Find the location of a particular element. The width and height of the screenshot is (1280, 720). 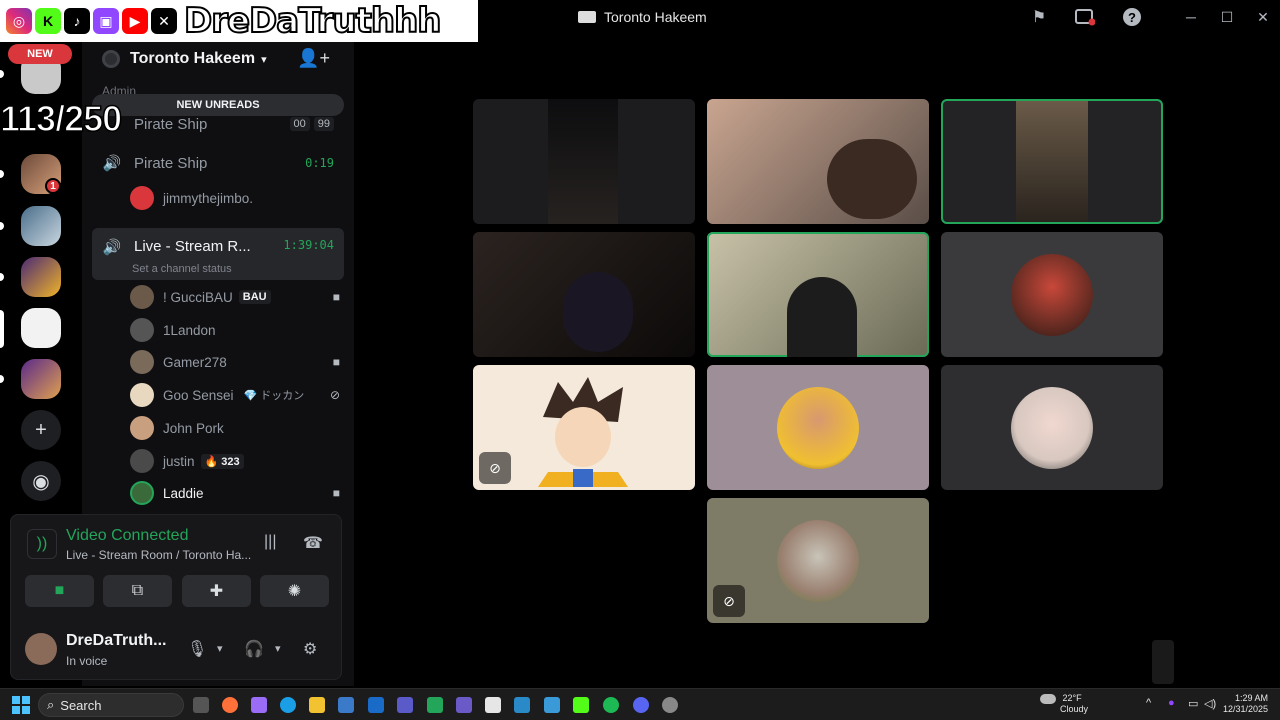

member-tag: BAU is located at coordinates (254, 297).